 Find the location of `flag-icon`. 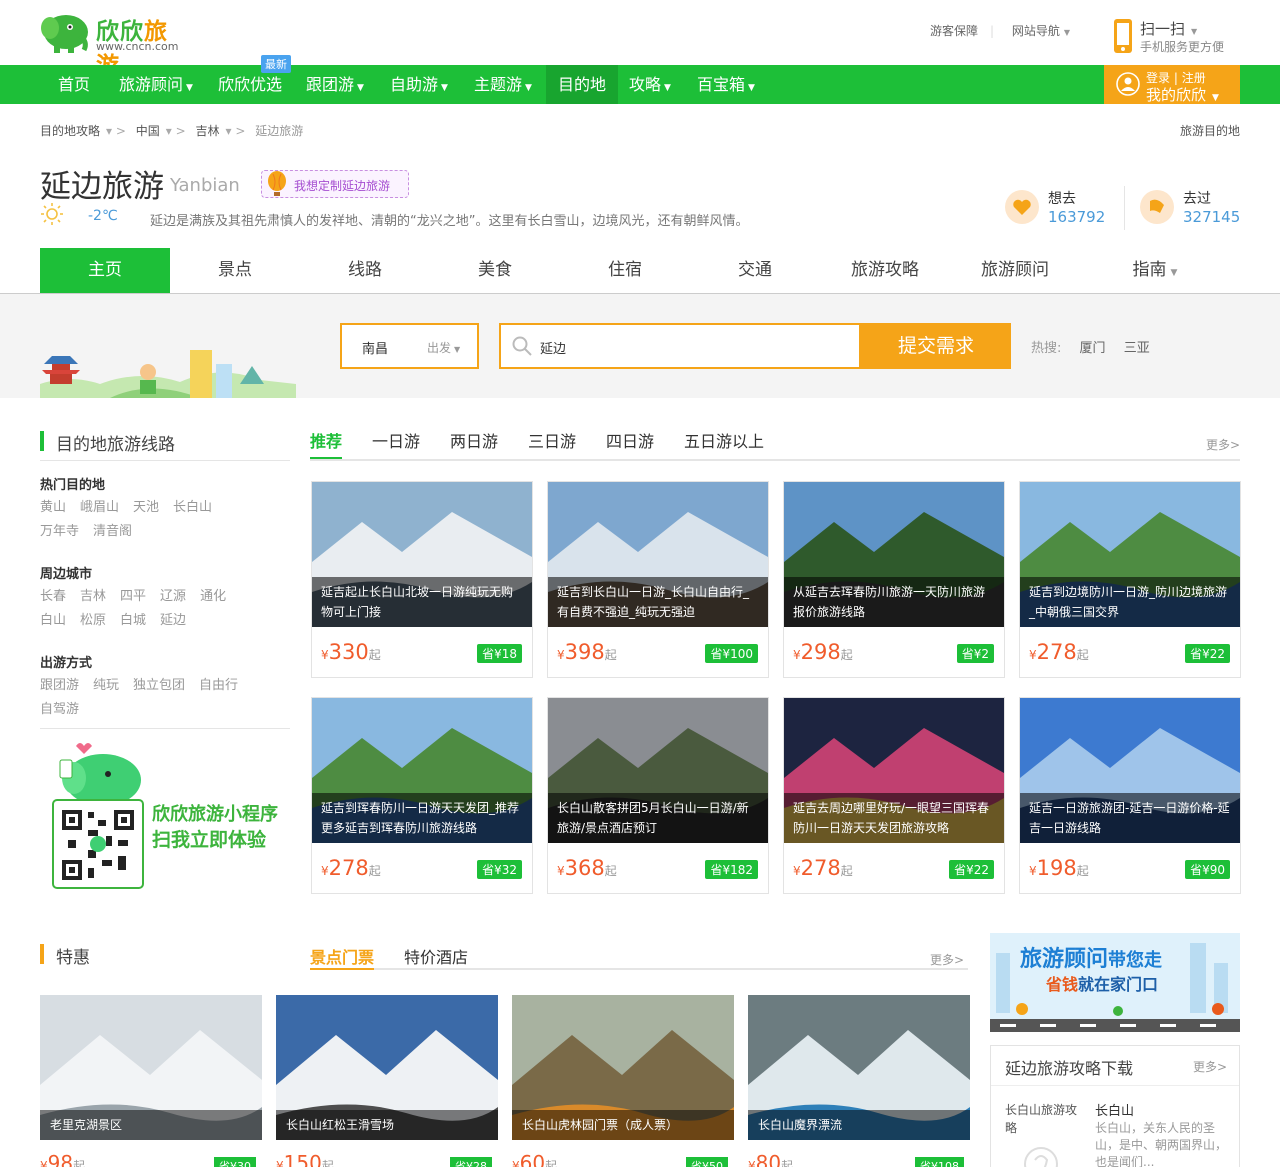

flag-icon is located at coordinates (1157, 207).